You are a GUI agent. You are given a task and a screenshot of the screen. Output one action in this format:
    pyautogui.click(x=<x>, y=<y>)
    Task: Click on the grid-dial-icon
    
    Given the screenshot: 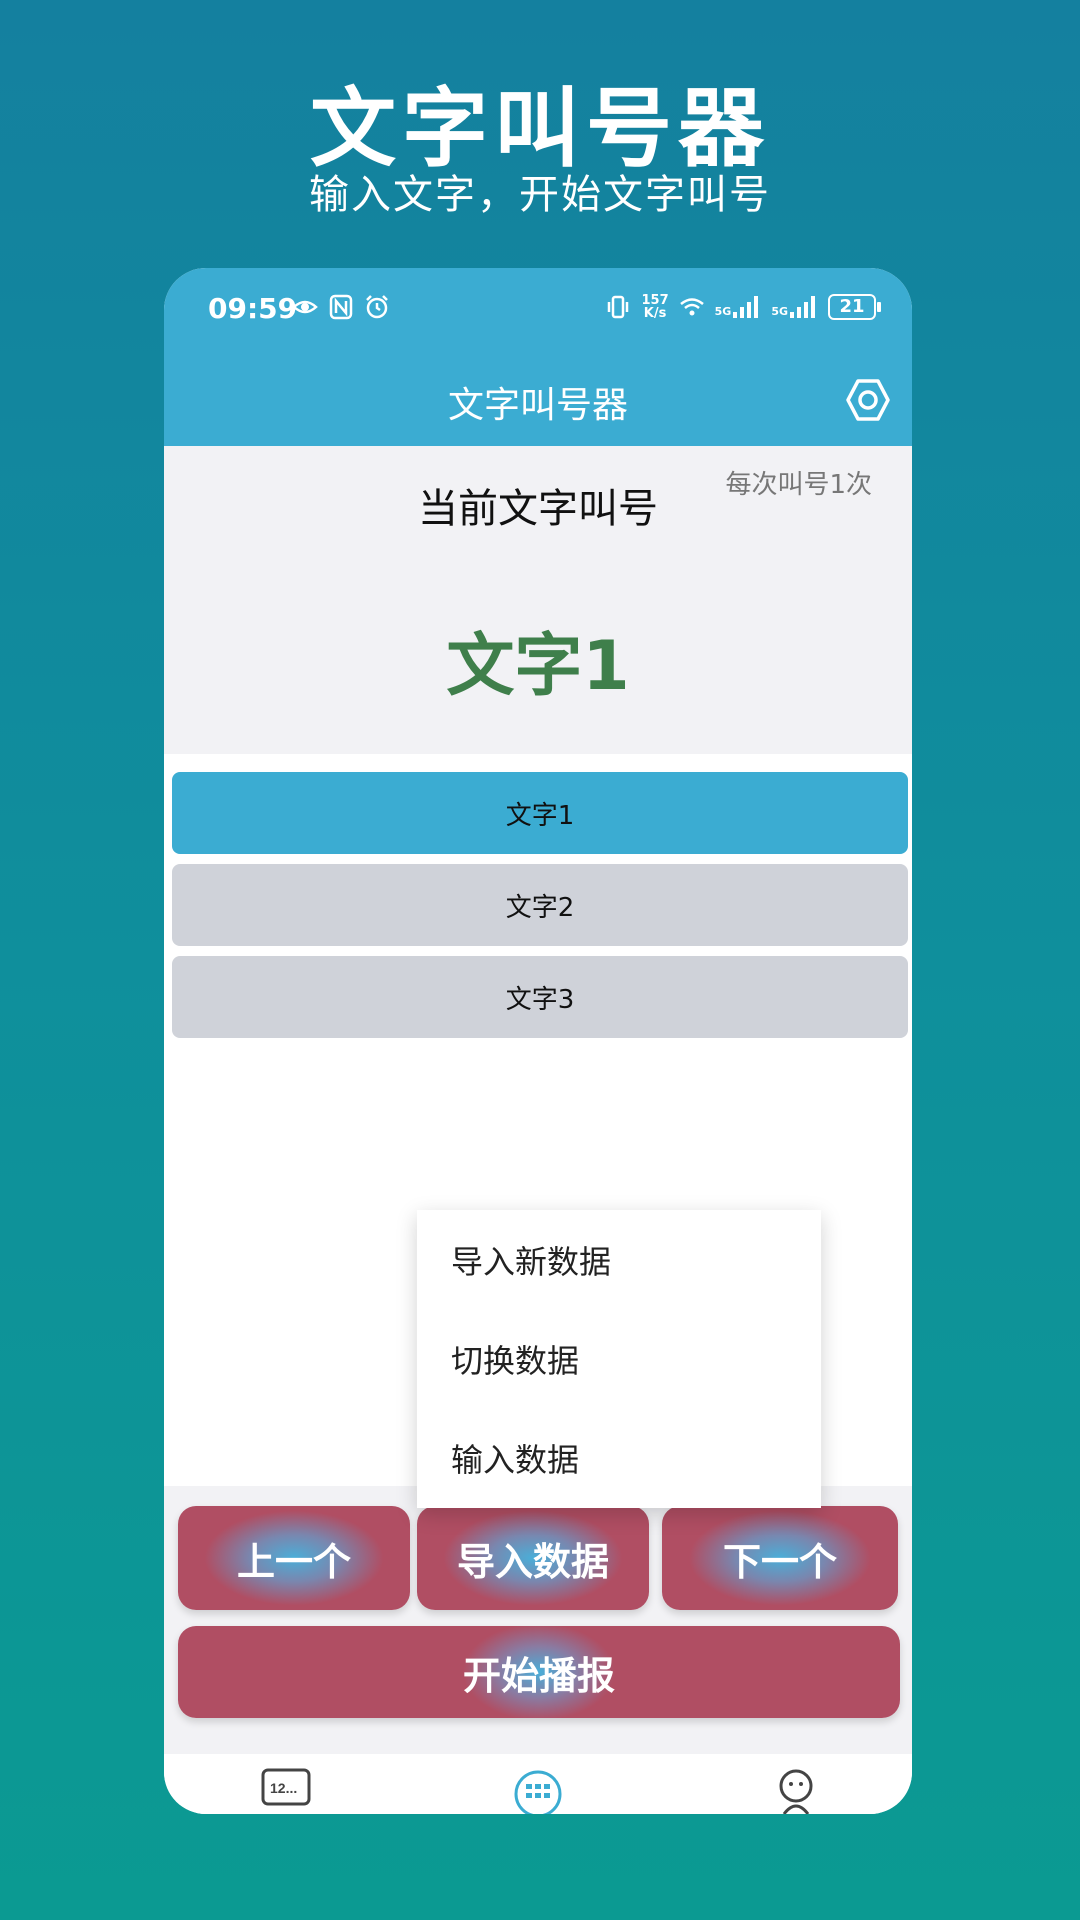 What is the action you would take?
    pyautogui.click(x=538, y=1792)
    